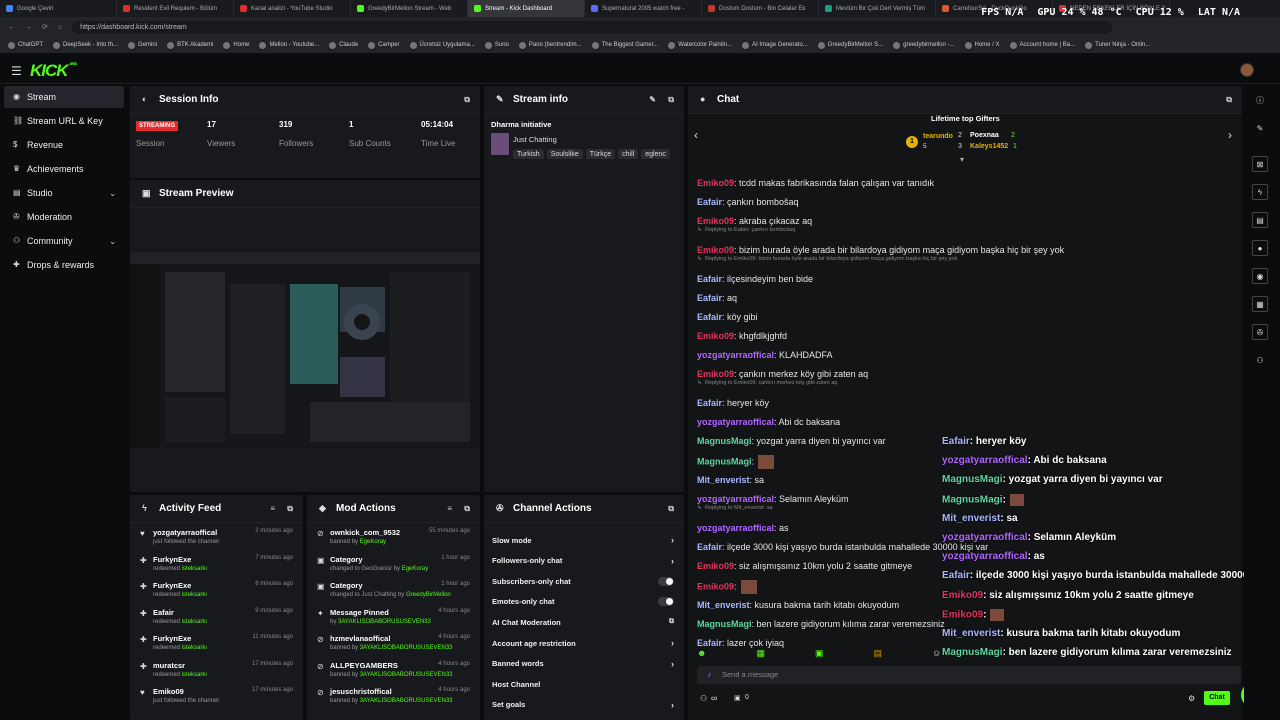 This screenshot has height=720, width=1280. What do you see at coordinates (142, 45) in the screenshot?
I see `bookmark-item: Gemini` at bounding box center [142, 45].